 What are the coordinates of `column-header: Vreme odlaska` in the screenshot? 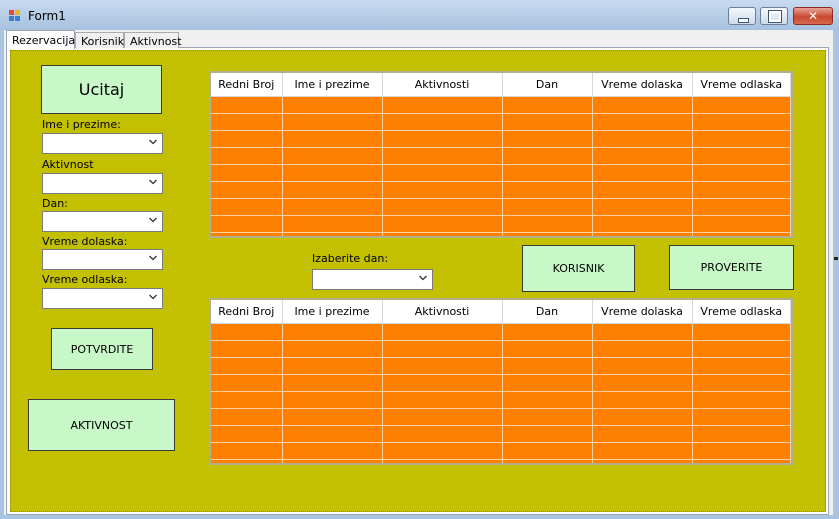 It's located at (741, 312).